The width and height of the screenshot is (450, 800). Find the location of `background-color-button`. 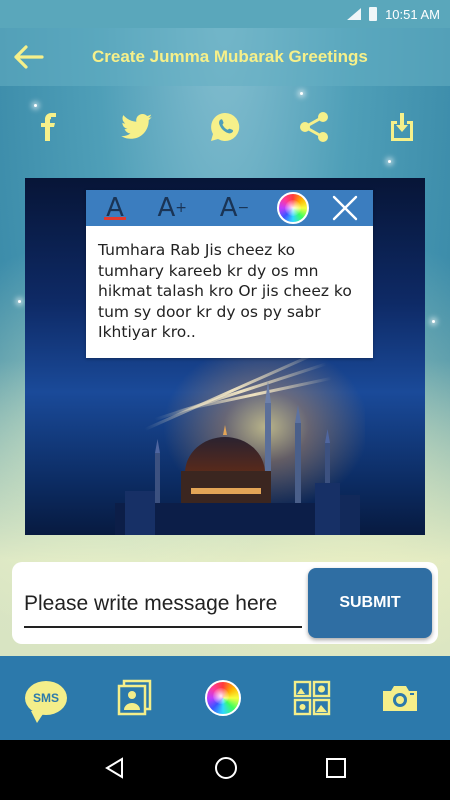

background-color-button is located at coordinates (223, 698).